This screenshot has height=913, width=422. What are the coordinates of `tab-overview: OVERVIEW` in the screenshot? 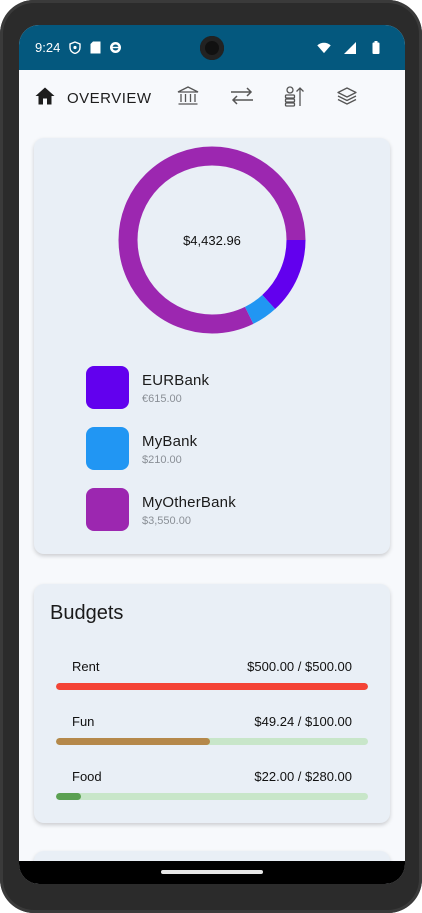 It's located at (93, 98).